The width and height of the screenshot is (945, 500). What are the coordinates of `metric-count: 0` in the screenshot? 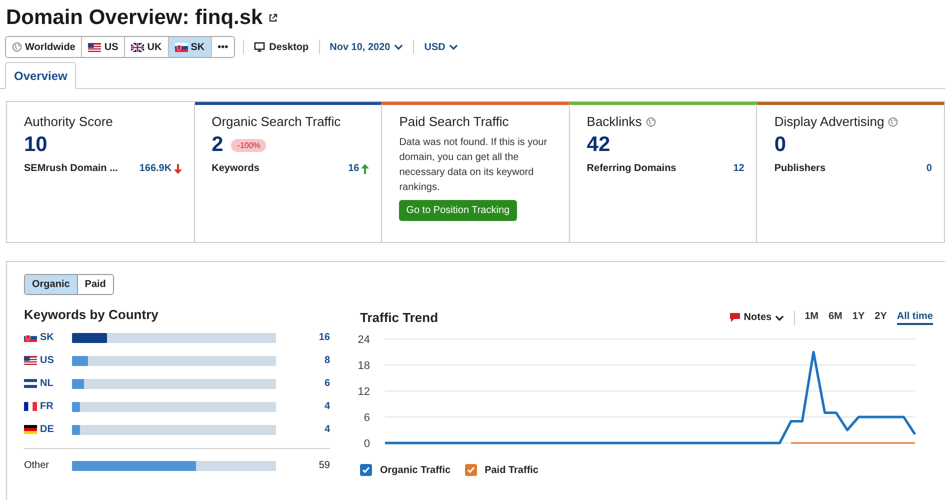 It's located at (929, 168).